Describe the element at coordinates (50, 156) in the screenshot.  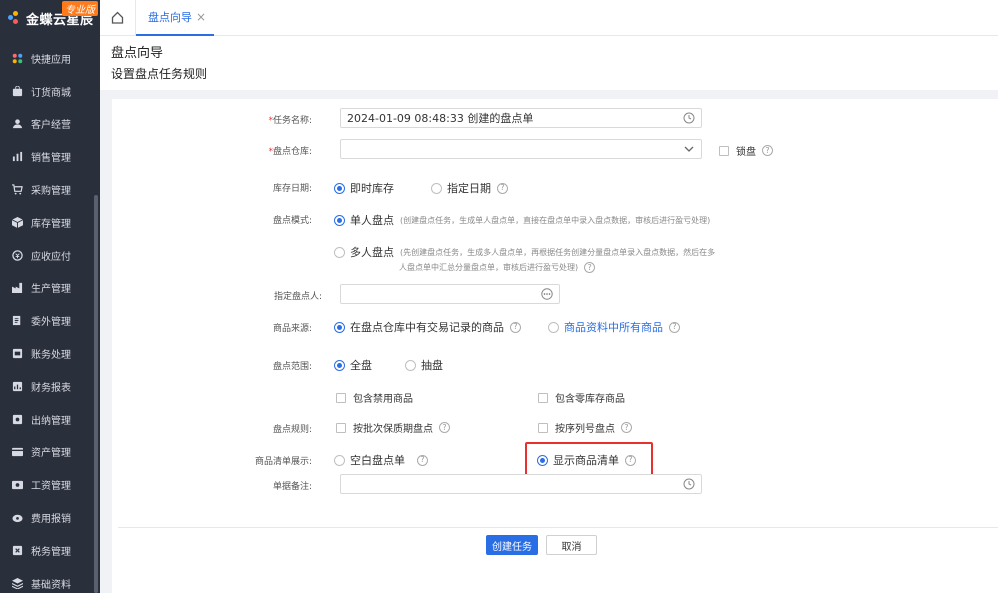
I see `sidebar-item-sales: 销售管理` at that location.